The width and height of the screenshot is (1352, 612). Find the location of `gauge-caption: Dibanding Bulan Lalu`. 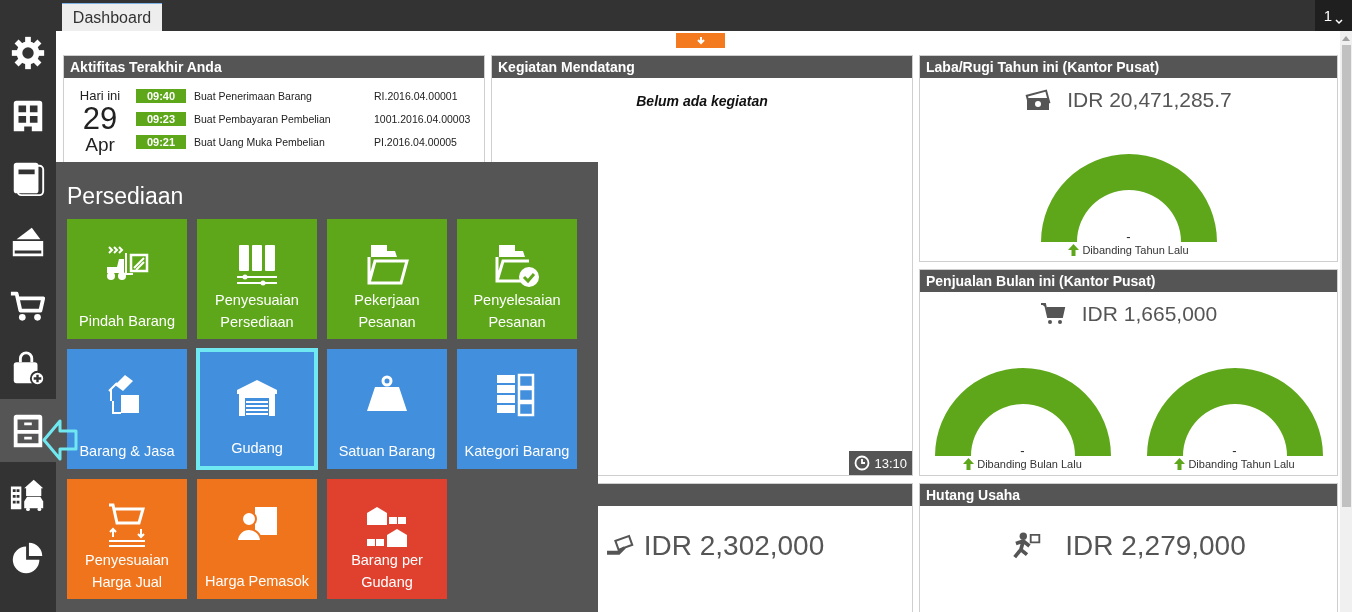

gauge-caption: Dibanding Bulan Lalu is located at coordinates (1029, 464).